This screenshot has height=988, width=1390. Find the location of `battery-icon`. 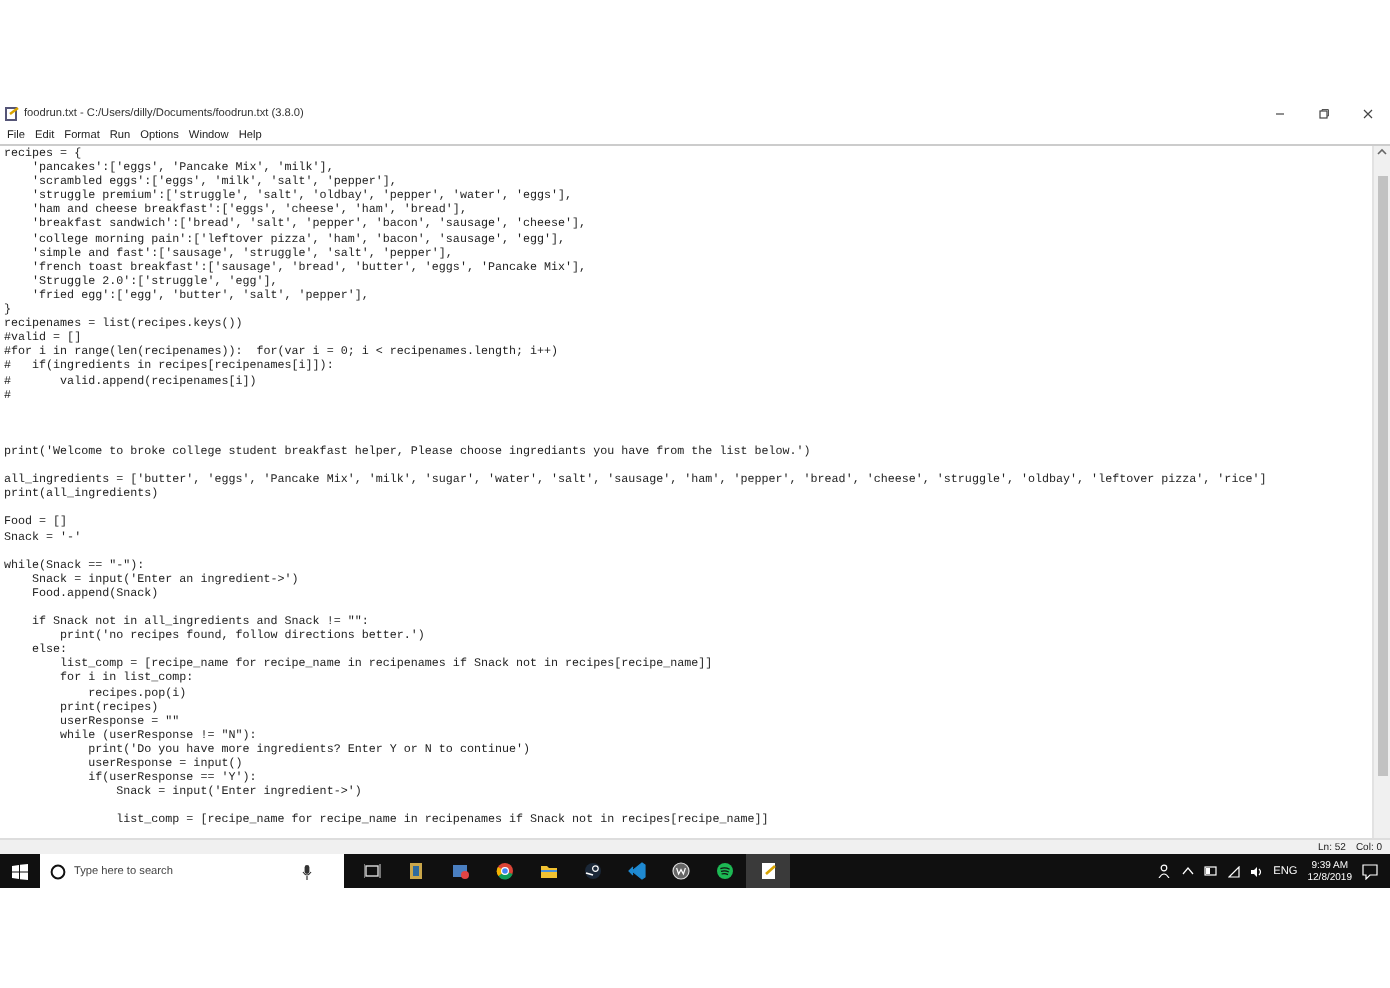

battery-icon is located at coordinates (1210, 871).